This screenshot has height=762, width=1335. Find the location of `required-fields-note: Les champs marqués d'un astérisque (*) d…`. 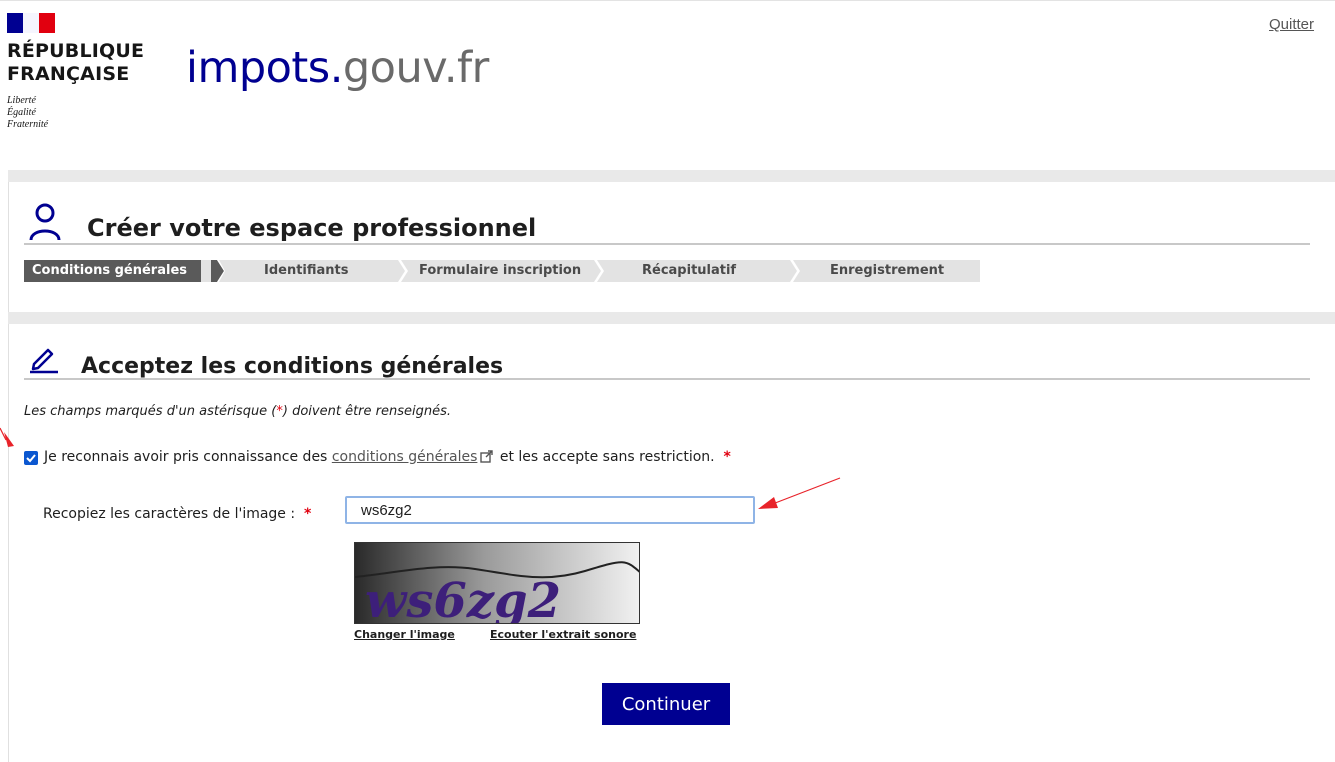

required-fields-note: Les champs marqués d'un astérisque (*) d… is located at coordinates (238, 411).